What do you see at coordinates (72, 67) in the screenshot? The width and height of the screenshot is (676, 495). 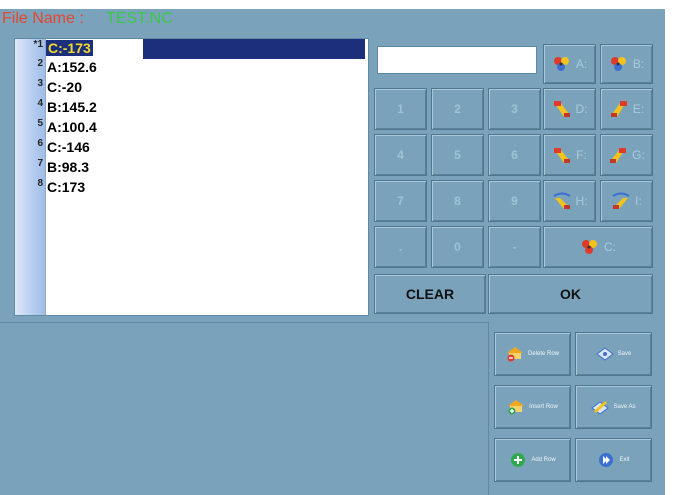 I see `row-command: A:152.6` at bounding box center [72, 67].